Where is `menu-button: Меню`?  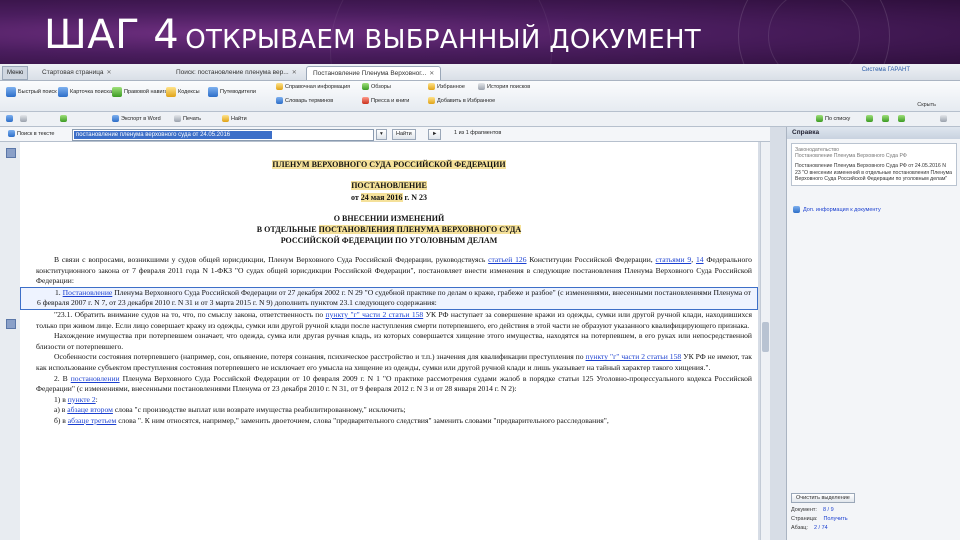 menu-button: Меню is located at coordinates (15, 73).